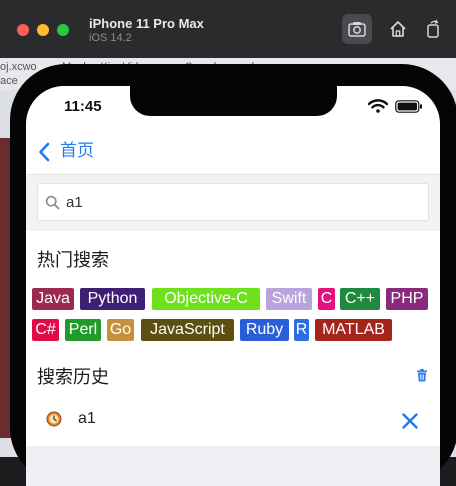  Describe the element at coordinates (45, 330) in the screenshot. I see `hot-tag-csharp: C#` at that location.